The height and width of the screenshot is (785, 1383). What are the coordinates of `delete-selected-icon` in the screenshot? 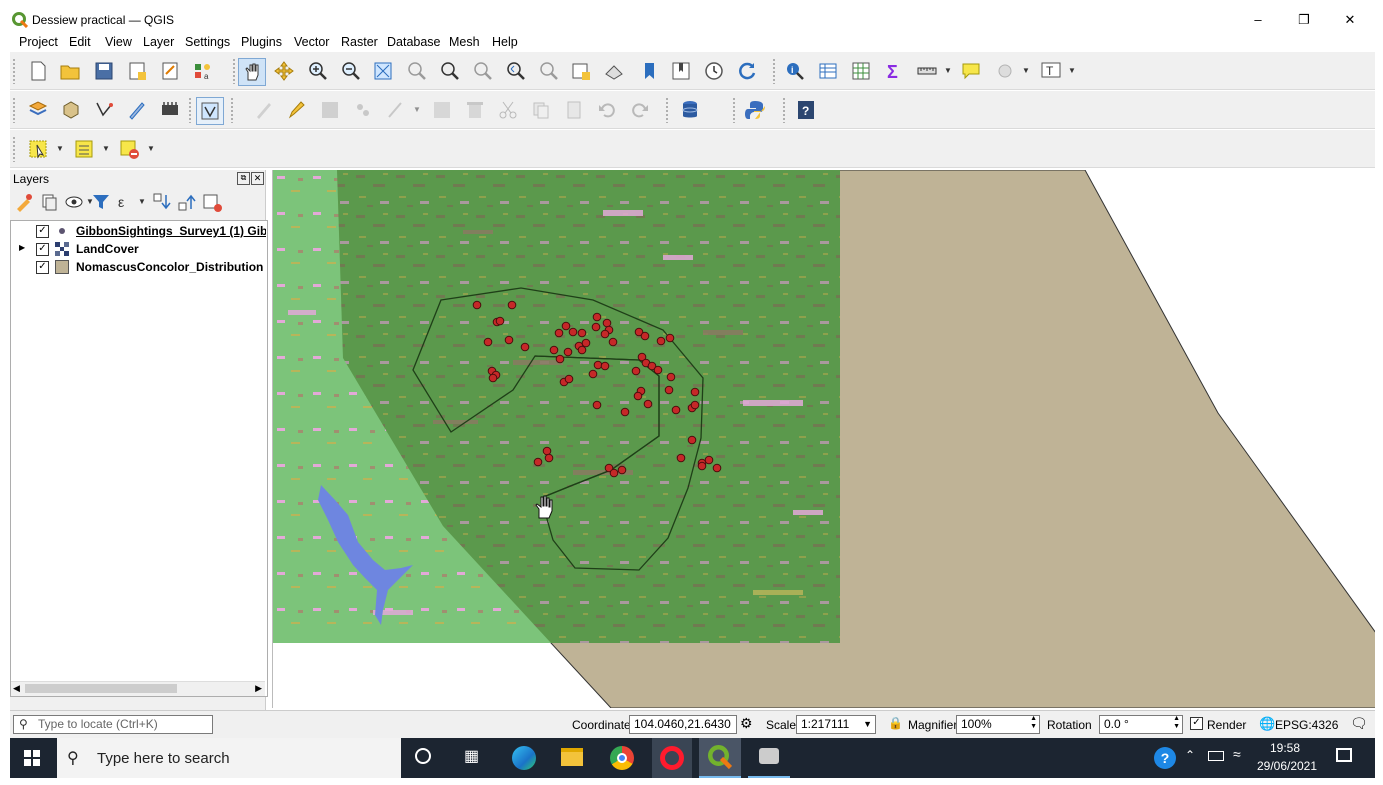 It's located at (475, 110).